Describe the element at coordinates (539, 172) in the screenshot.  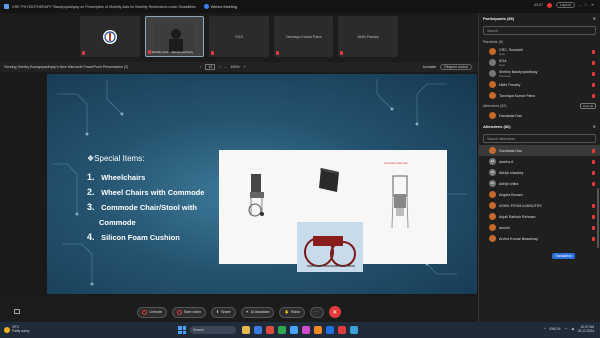
I see `attendee-row: AC Abhijit chaubey` at that location.